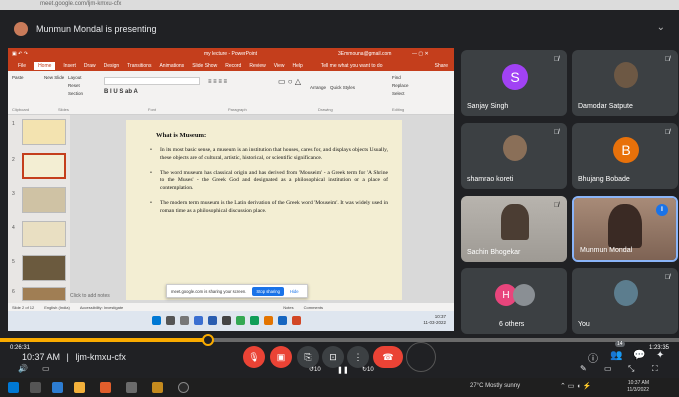  What do you see at coordinates (639, 355) in the screenshot?
I see `chat-icon: 💬` at bounding box center [639, 355].